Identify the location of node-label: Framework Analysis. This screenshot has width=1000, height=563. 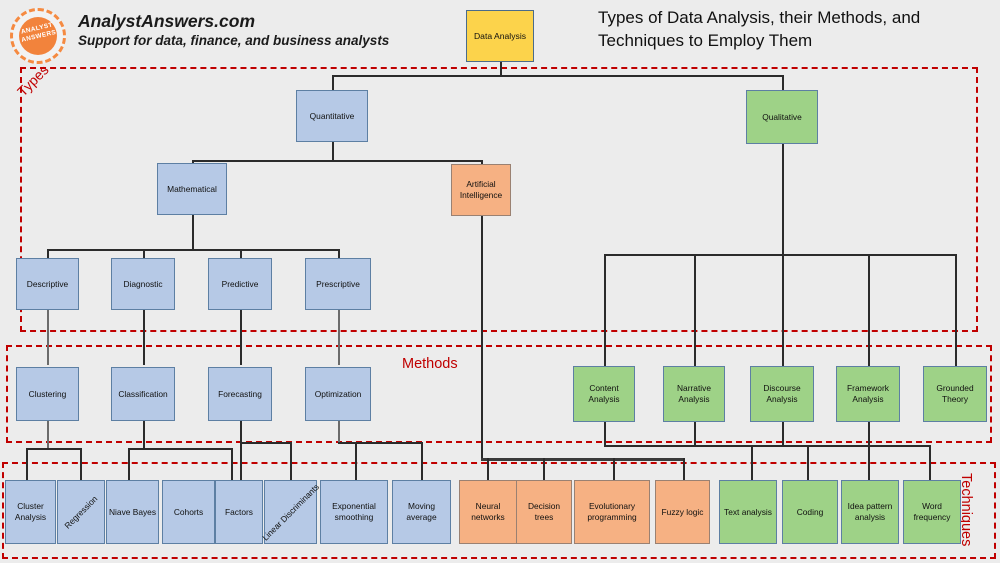
(868, 393).